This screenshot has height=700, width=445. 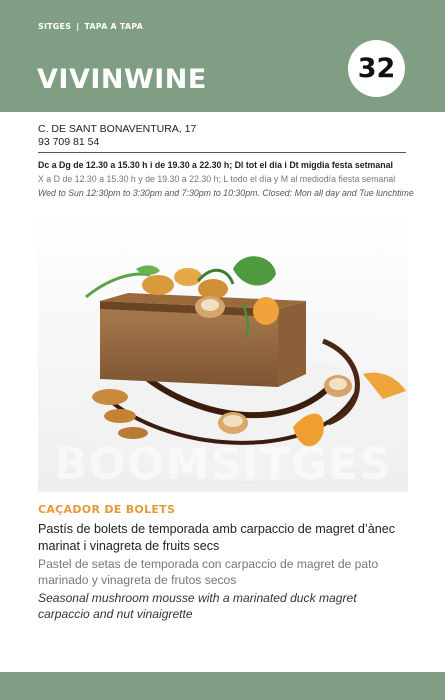 What do you see at coordinates (69, 142) in the screenshot?
I see `venue-phone: 93 709 81 54` at bounding box center [69, 142].